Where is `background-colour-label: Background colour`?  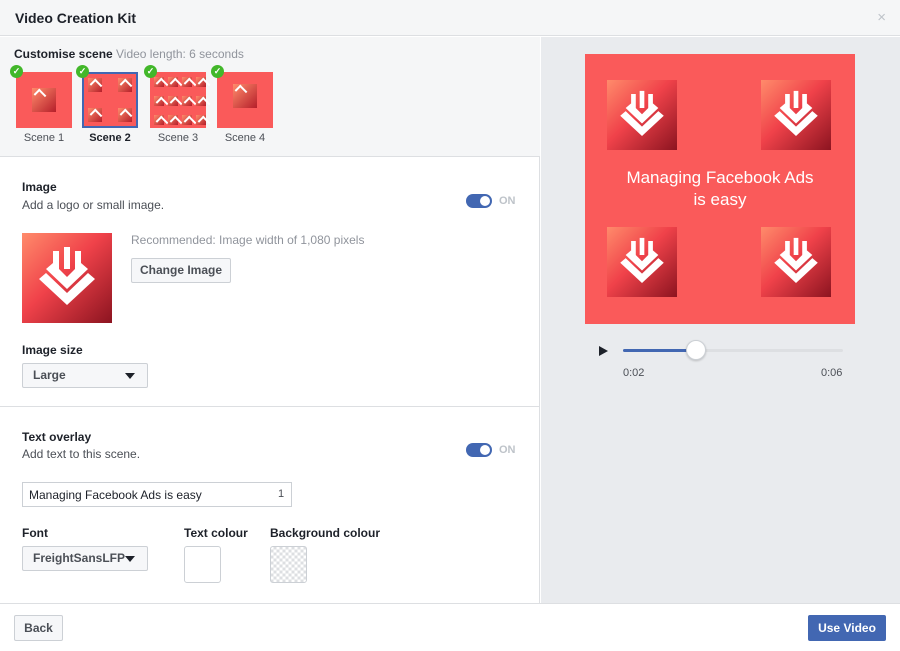
background-colour-label: Background colour is located at coordinates (325, 533).